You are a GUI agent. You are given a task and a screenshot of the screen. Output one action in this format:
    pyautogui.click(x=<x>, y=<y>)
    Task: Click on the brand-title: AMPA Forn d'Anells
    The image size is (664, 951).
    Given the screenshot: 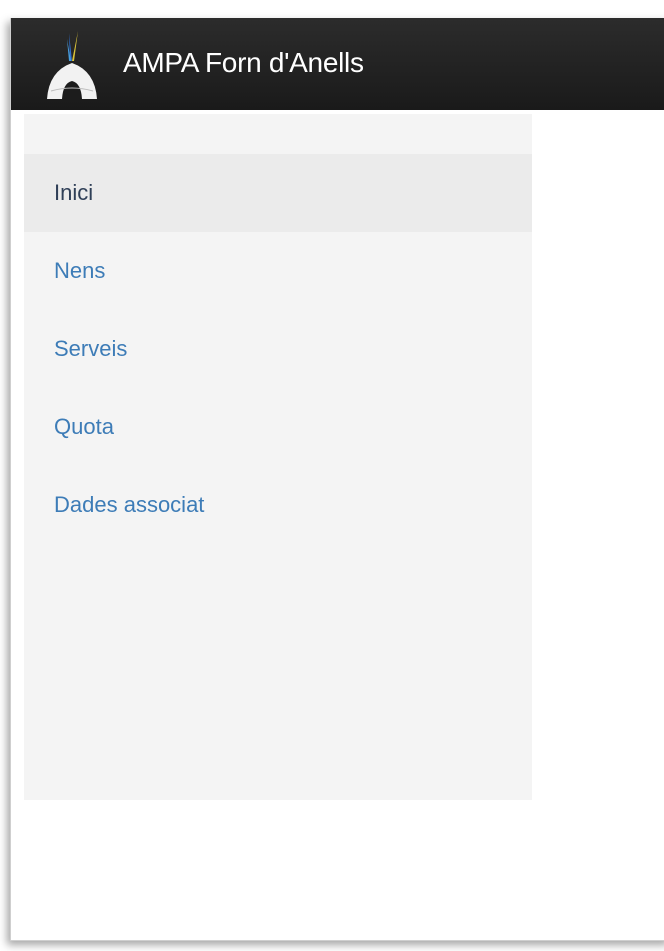 What is the action you would take?
    pyautogui.click(x=243, y=63)
    